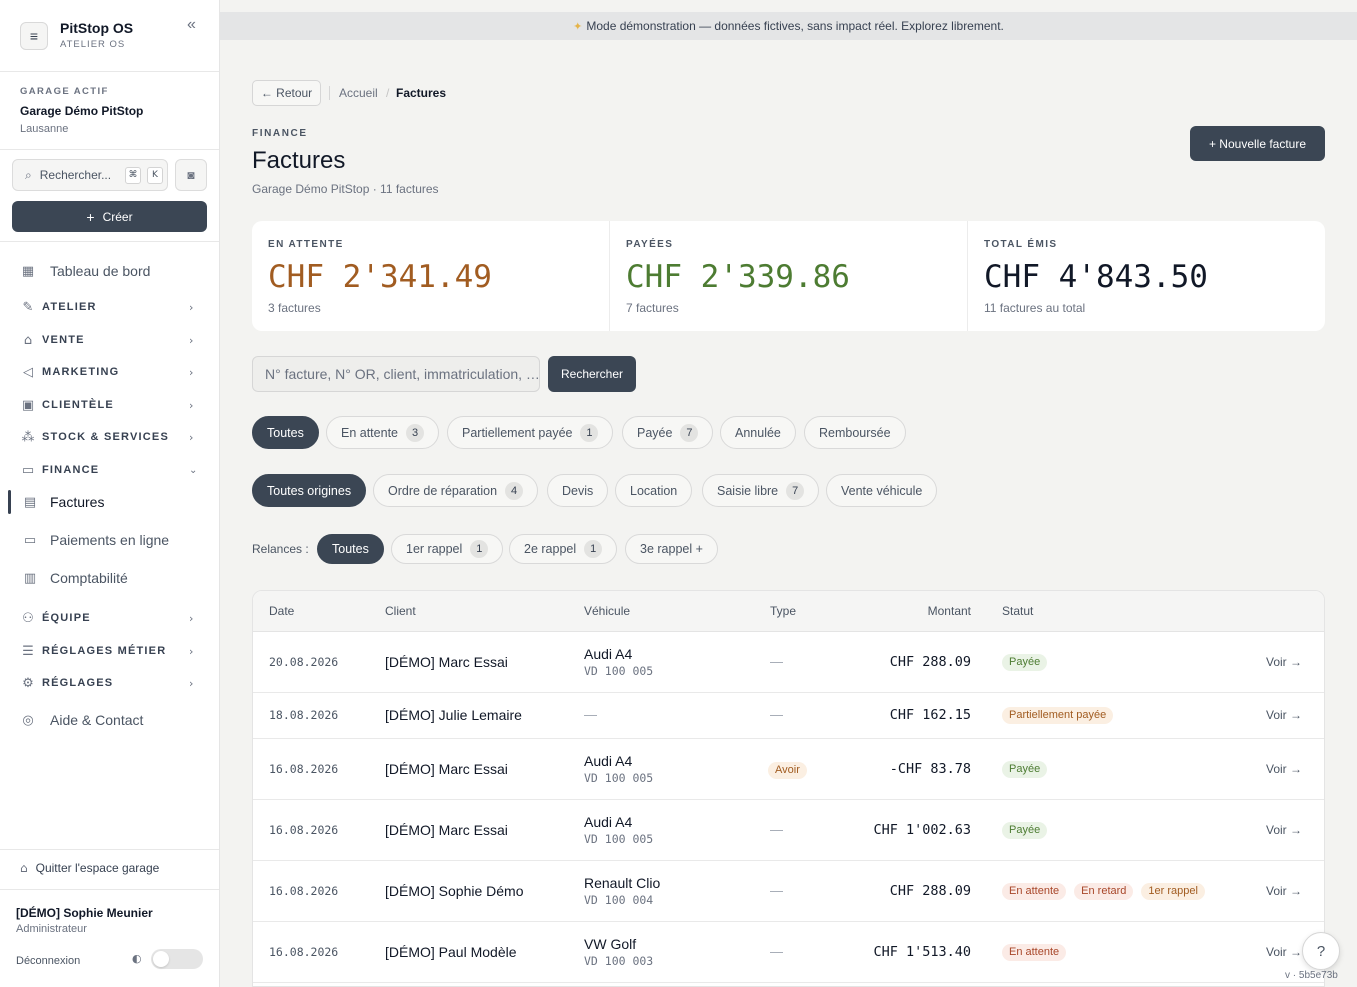  I want to click on filter-chip-location: Location, so click(654, 490).